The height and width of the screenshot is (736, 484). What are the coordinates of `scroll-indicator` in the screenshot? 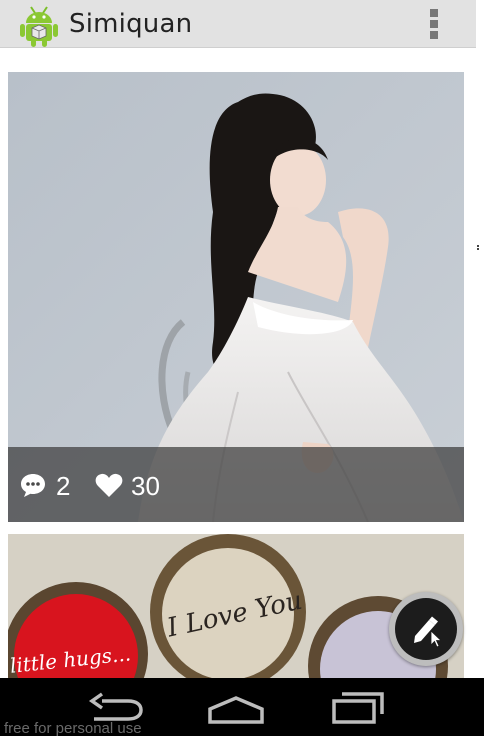 It's located at (479, 248).